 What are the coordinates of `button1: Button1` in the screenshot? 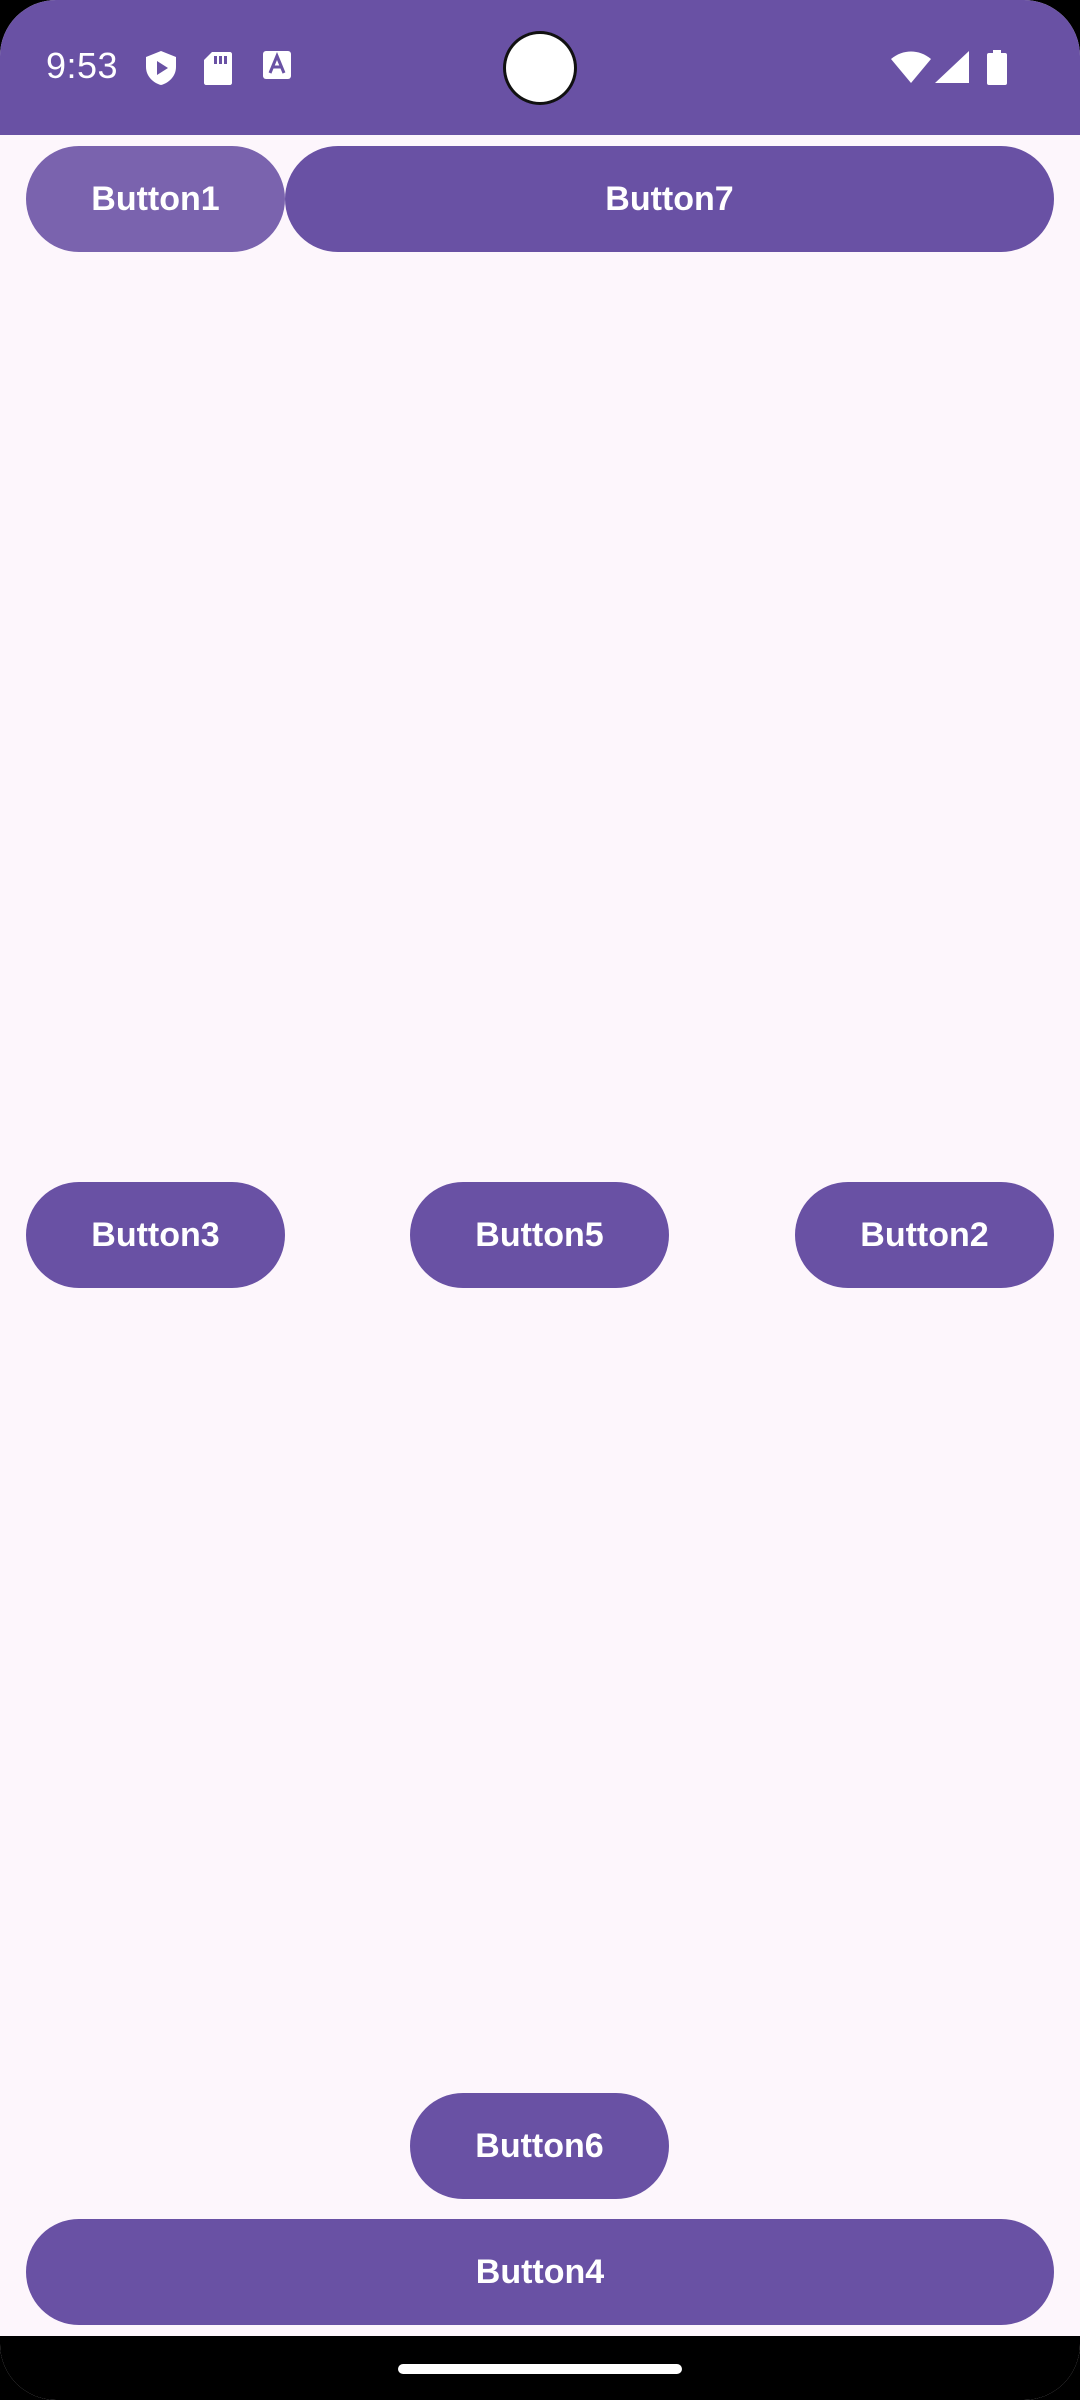 It's located at (155, 199).